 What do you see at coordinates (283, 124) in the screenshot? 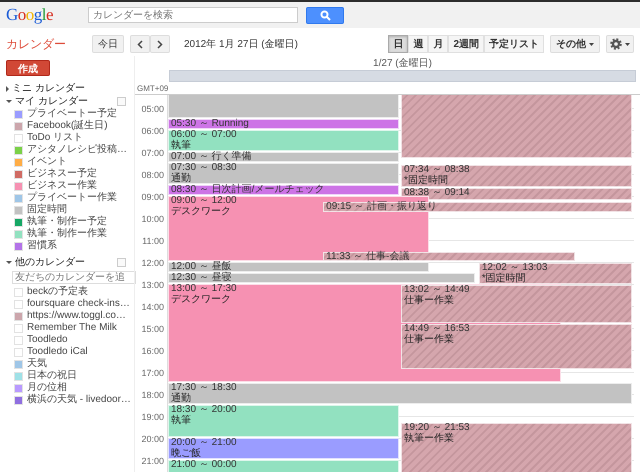
I see `event-block: 05:30 ～ Running` at bounding box center [283, 124].